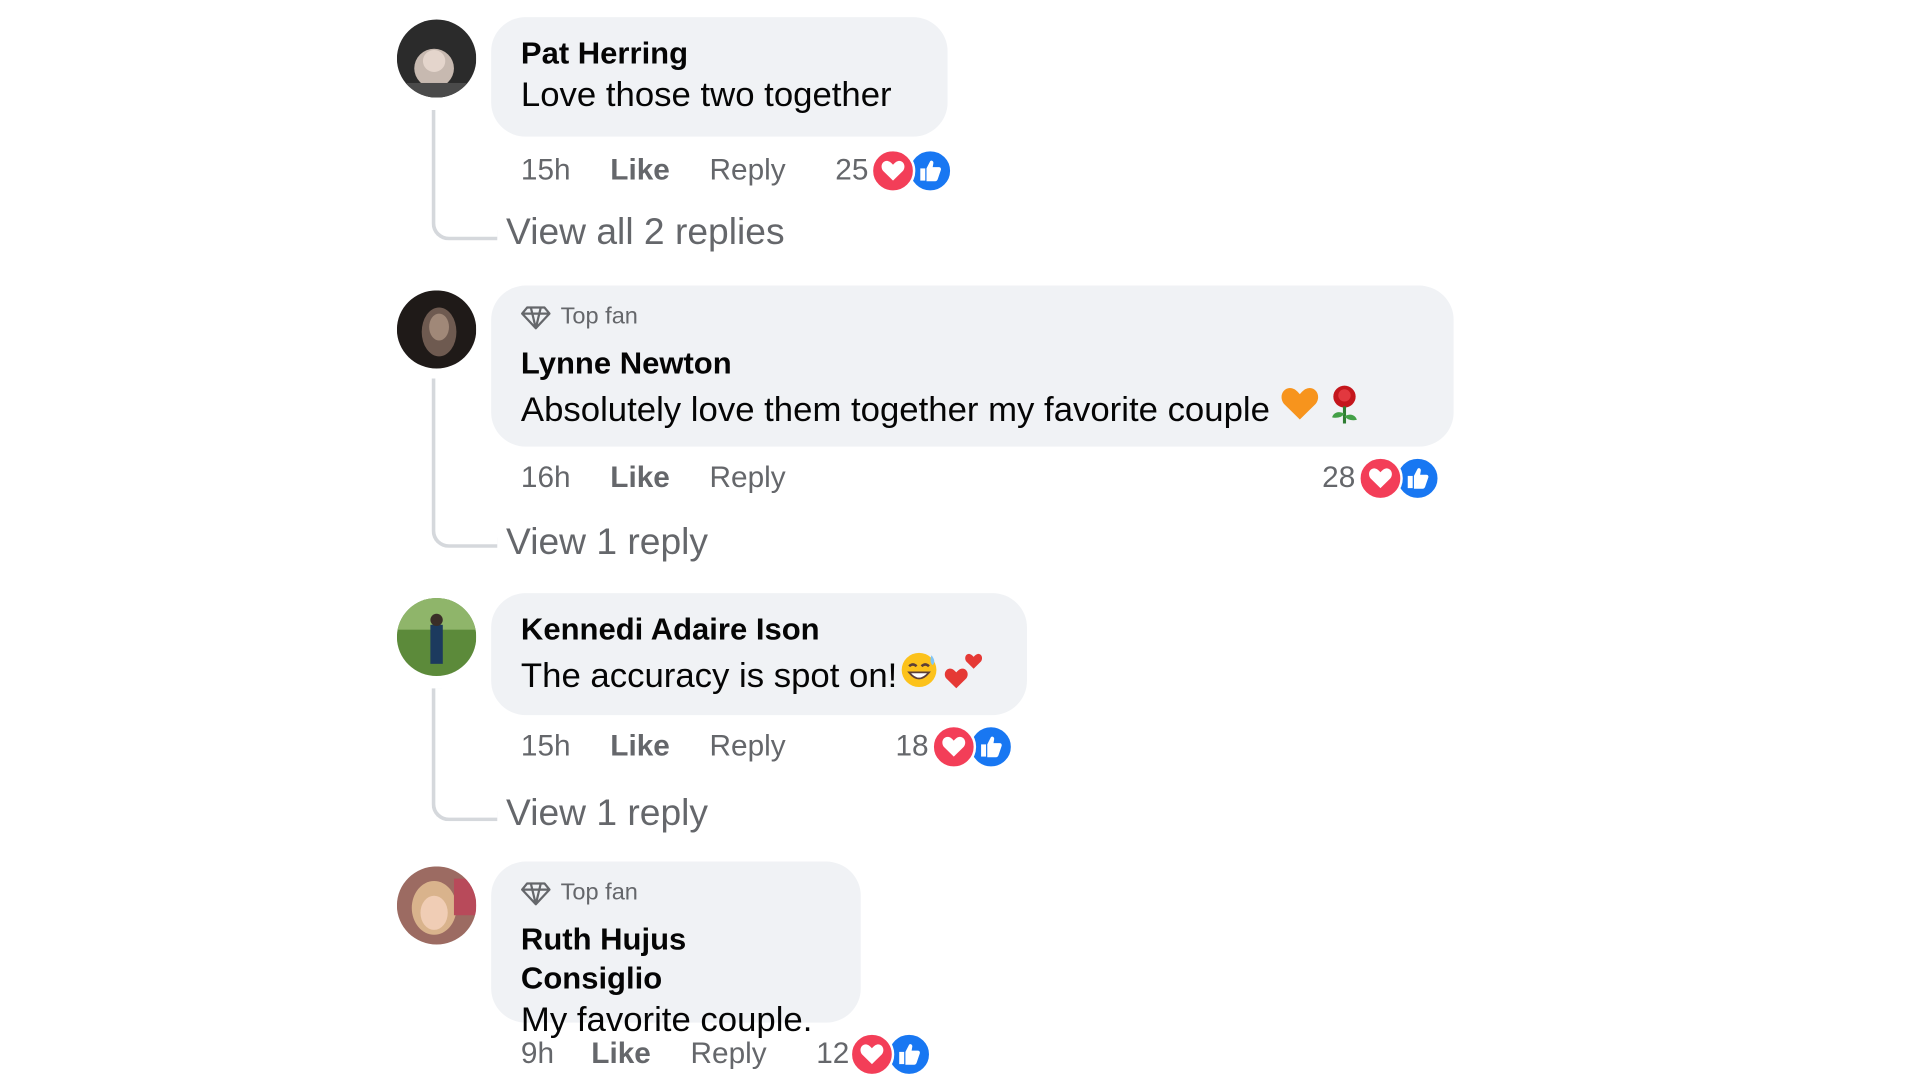 This screenshot has width=1920, height=1080. Describe the element at coordinates (964, 675) in the screenshot. I see `two-hearts-icon` at that location.